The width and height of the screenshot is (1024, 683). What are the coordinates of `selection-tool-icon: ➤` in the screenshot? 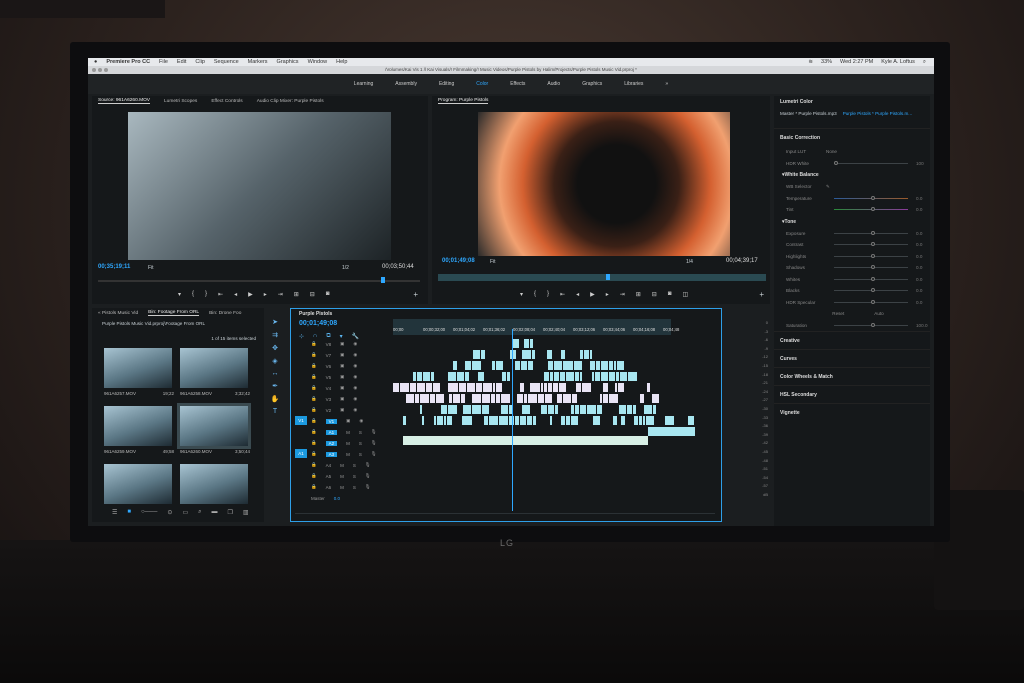 It's located at (275, 322).